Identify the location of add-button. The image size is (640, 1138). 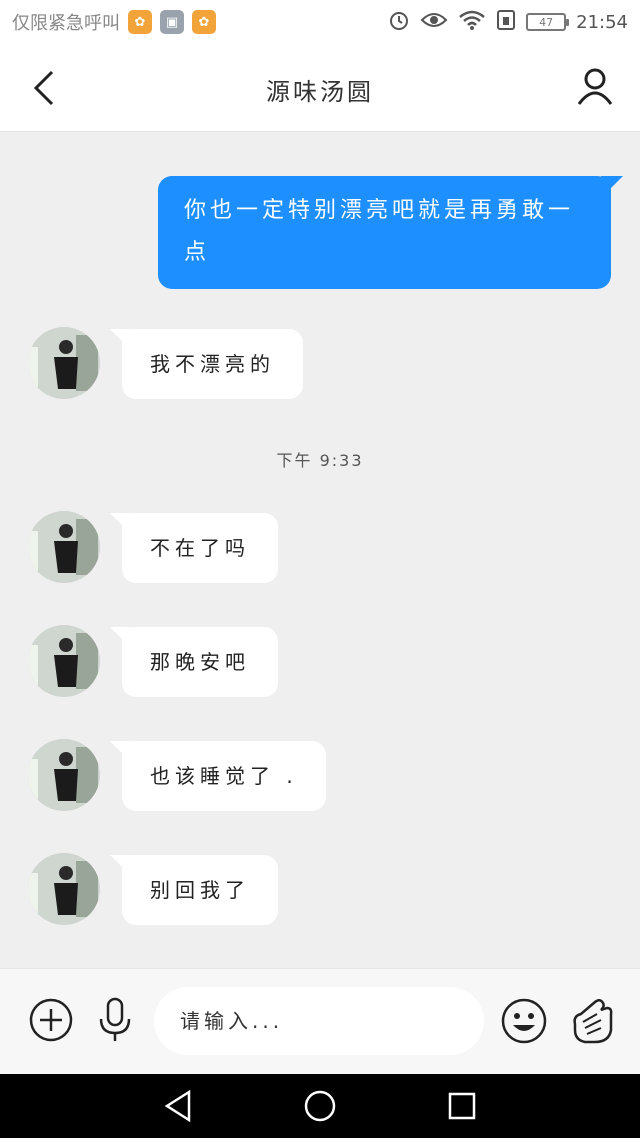
(51, 1020).